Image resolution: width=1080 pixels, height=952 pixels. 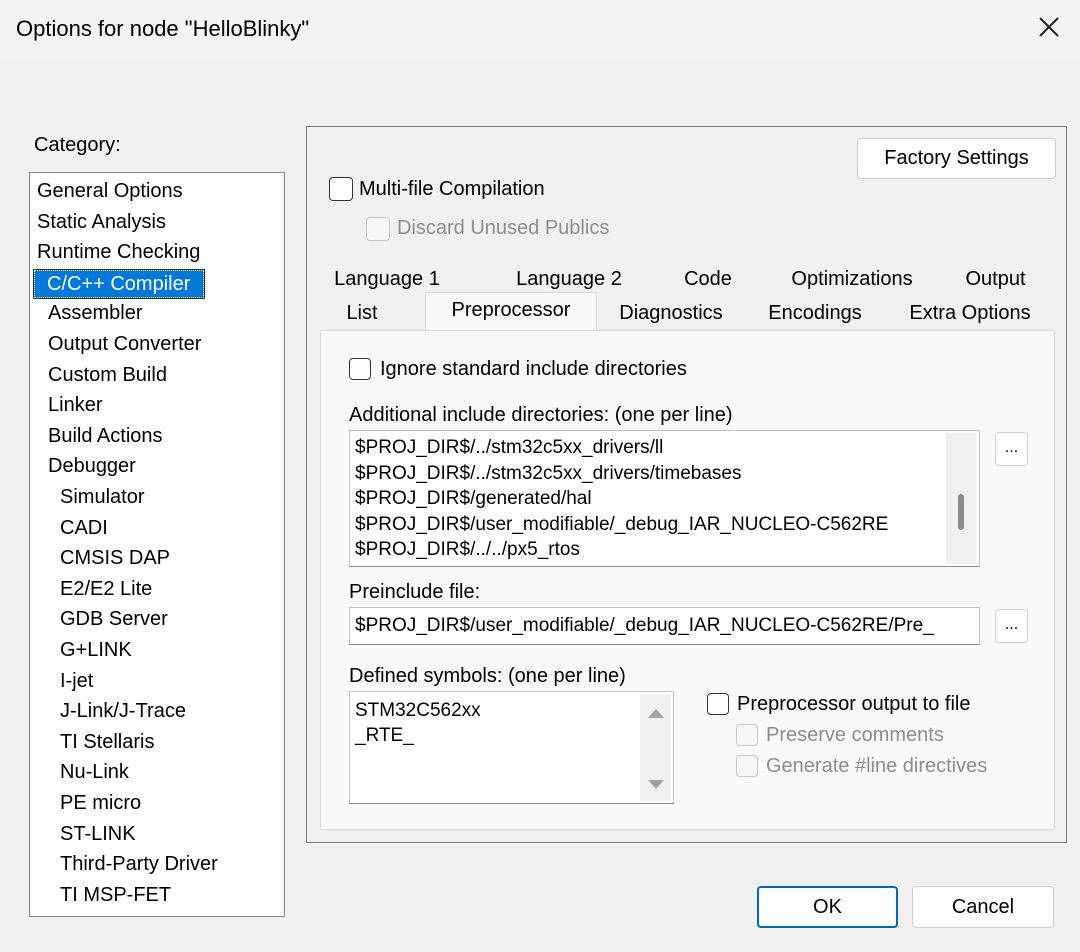 What do you see at coordinates (139, 864) in the screenshot?
I see `category-item: Third-Party Driver` at bounding box center [139, 864].